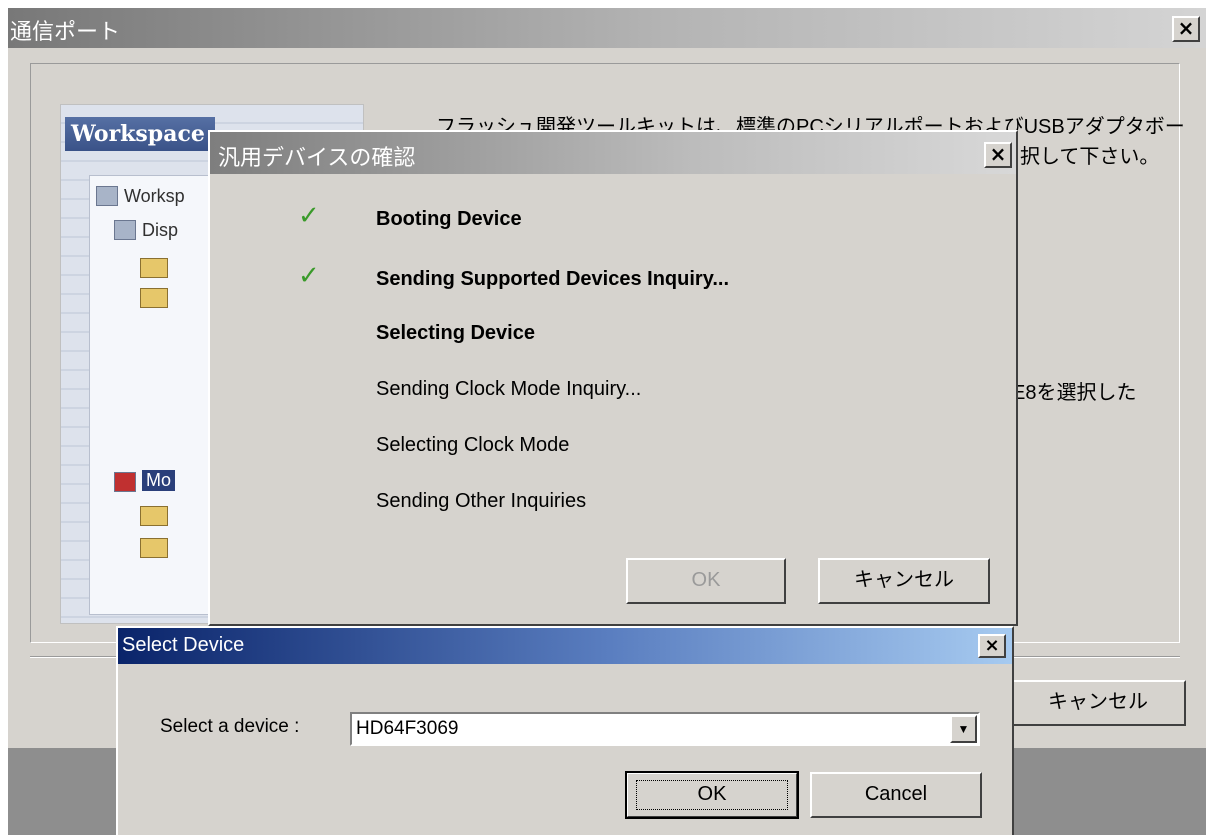 This screenshot has height=835, width=1214. Describe the element at coordinates (1074, 393) in the screenshot. I see `main-description-line3: E8を選択した` at that location.